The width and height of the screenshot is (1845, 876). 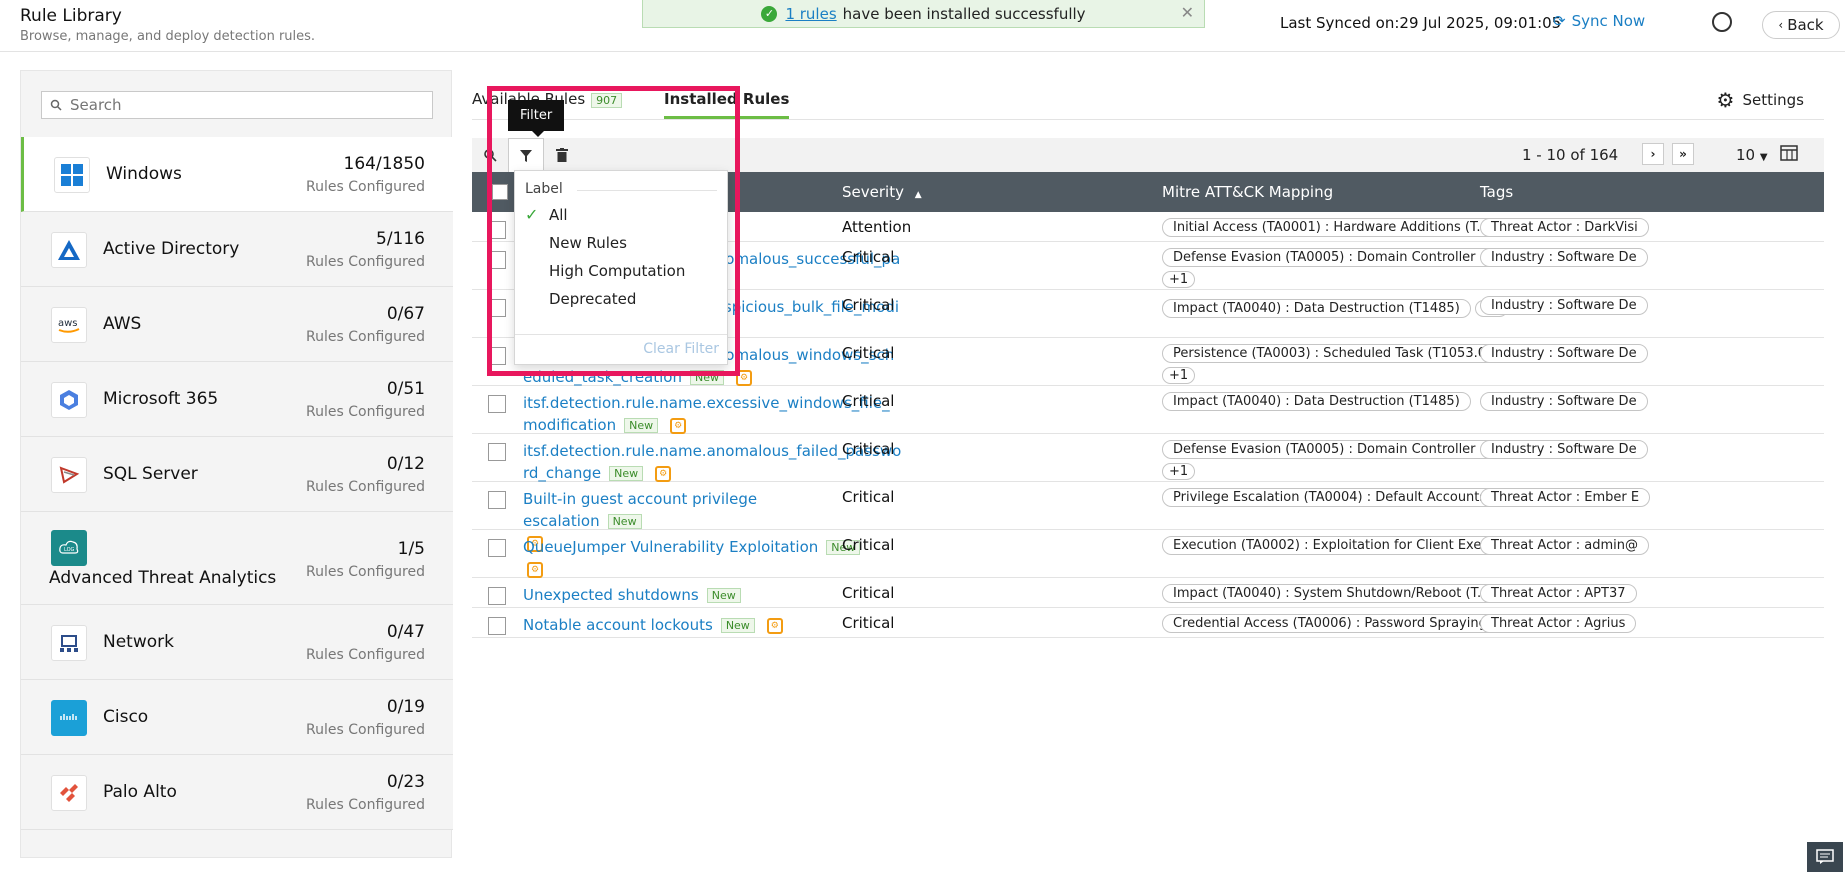 I want to click on search-icon, so click(x=56, y=105).